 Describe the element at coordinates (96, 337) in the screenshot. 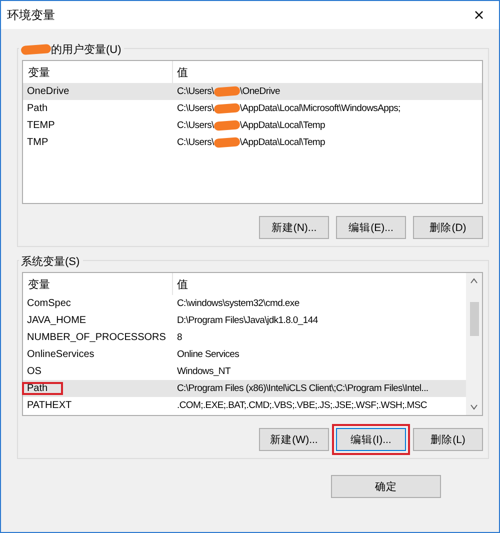

I see `variable-name: NUMBER_OF_PROCESSORS` at that location.